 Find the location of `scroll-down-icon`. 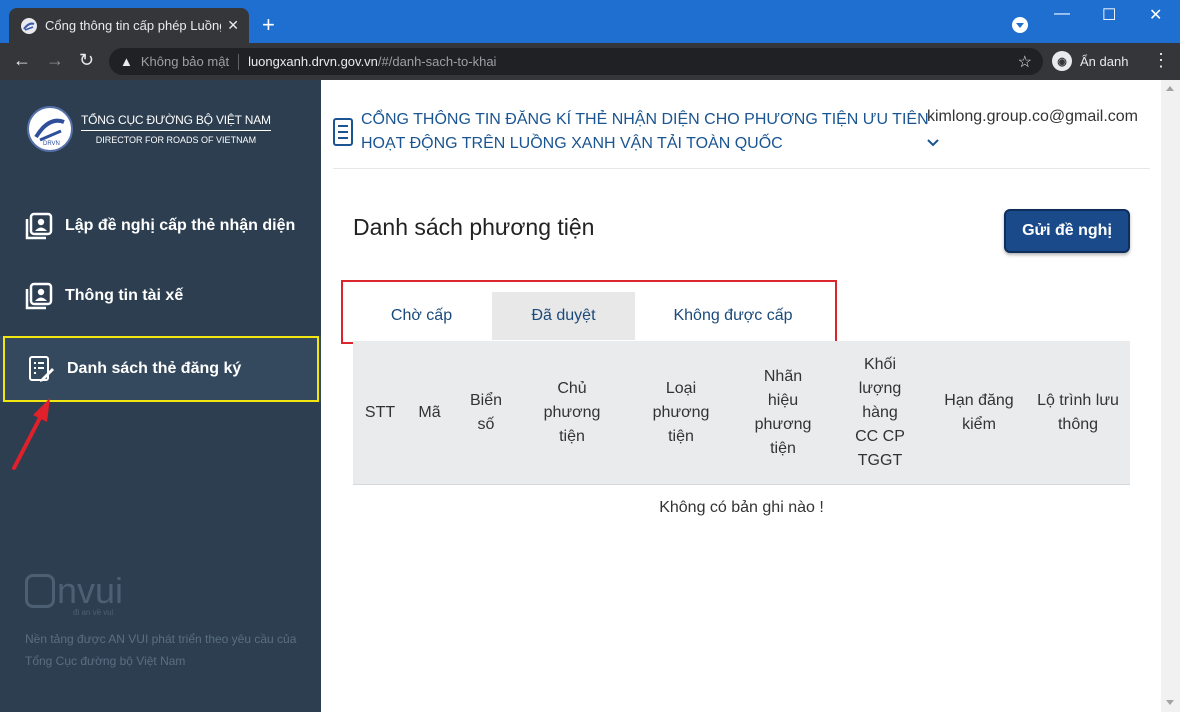

scroll-down-icon is located at coordinates (1170, 702).